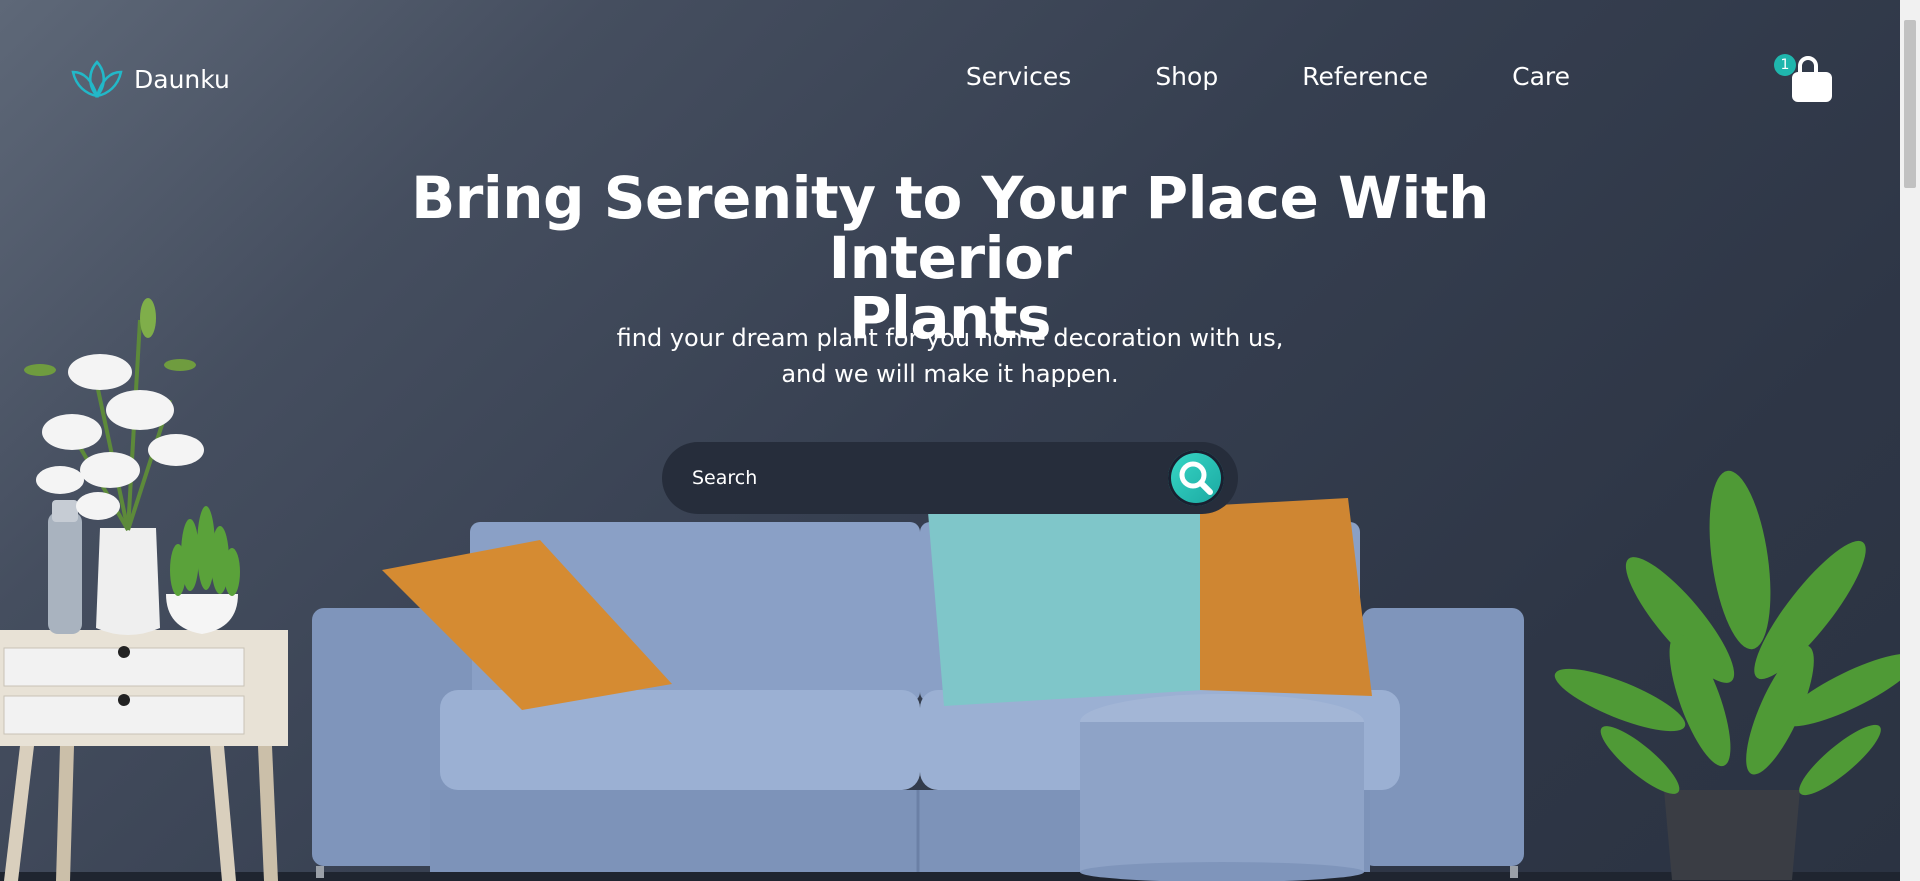  Describe the element at coordinates (1018, 76) in the screenshot. I see `nav-item-services: Services` at that location.